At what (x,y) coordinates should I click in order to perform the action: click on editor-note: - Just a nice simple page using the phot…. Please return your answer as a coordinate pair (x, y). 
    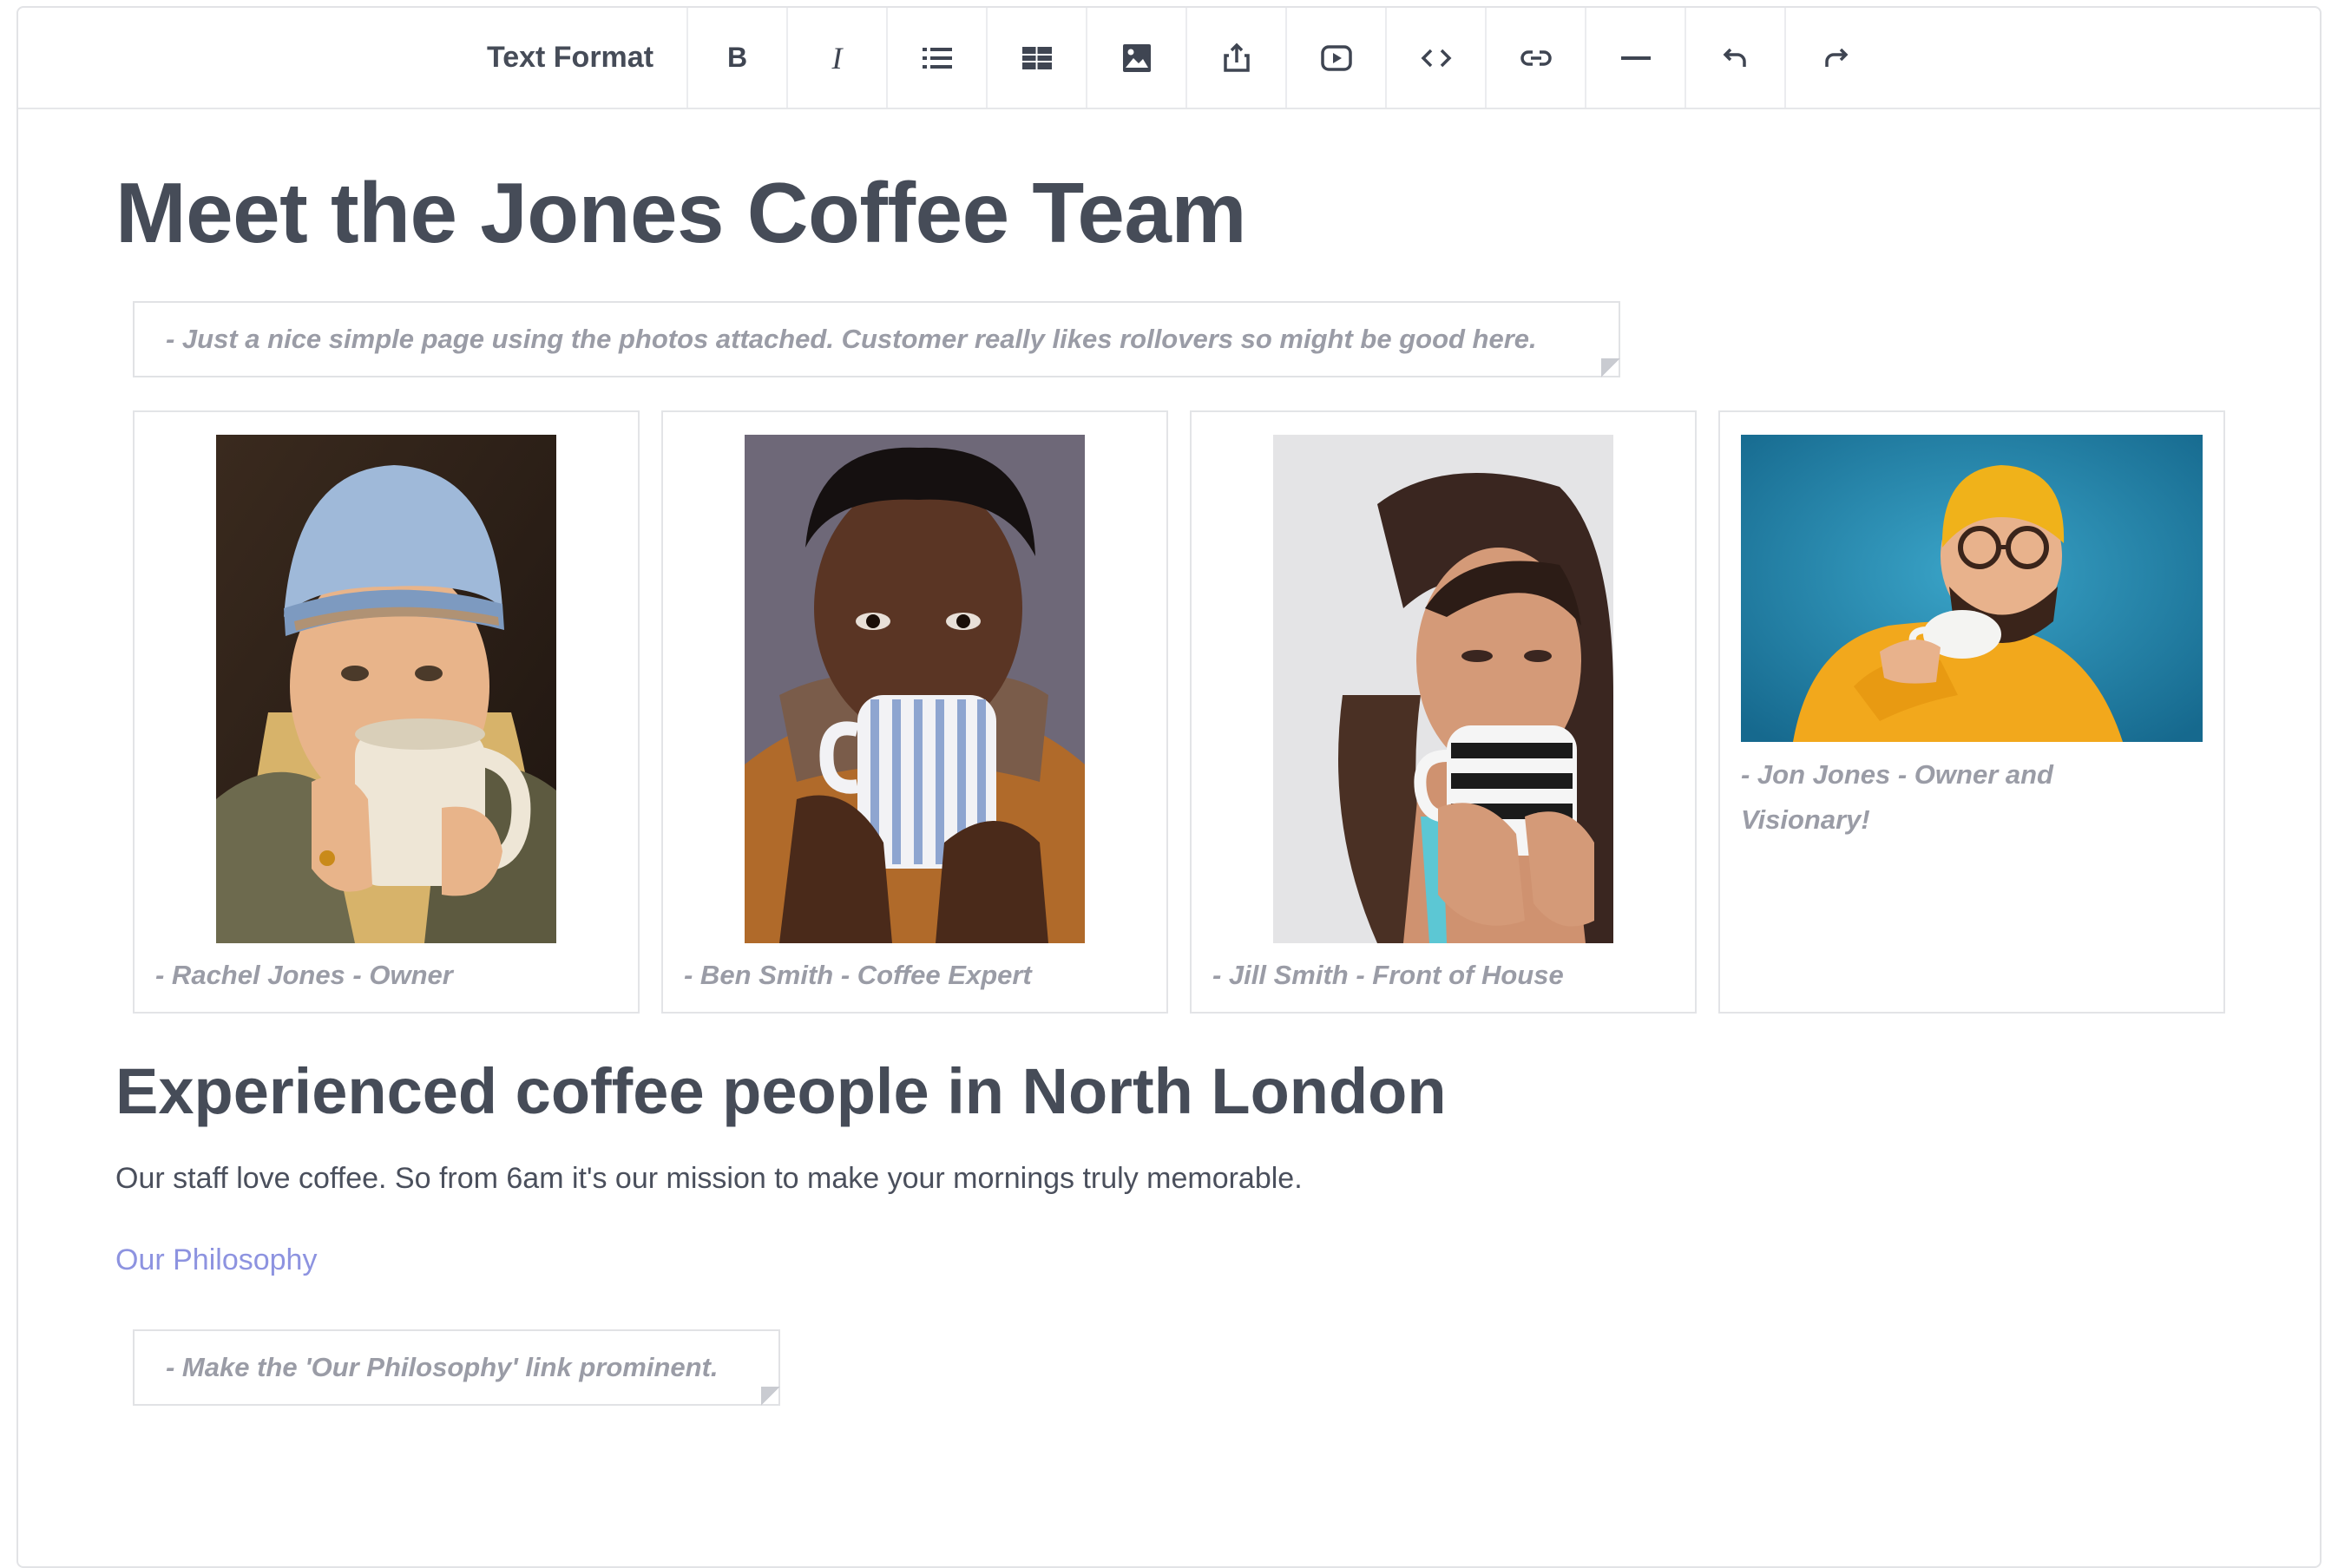
    Looking at the image, I should click on (876, 339).